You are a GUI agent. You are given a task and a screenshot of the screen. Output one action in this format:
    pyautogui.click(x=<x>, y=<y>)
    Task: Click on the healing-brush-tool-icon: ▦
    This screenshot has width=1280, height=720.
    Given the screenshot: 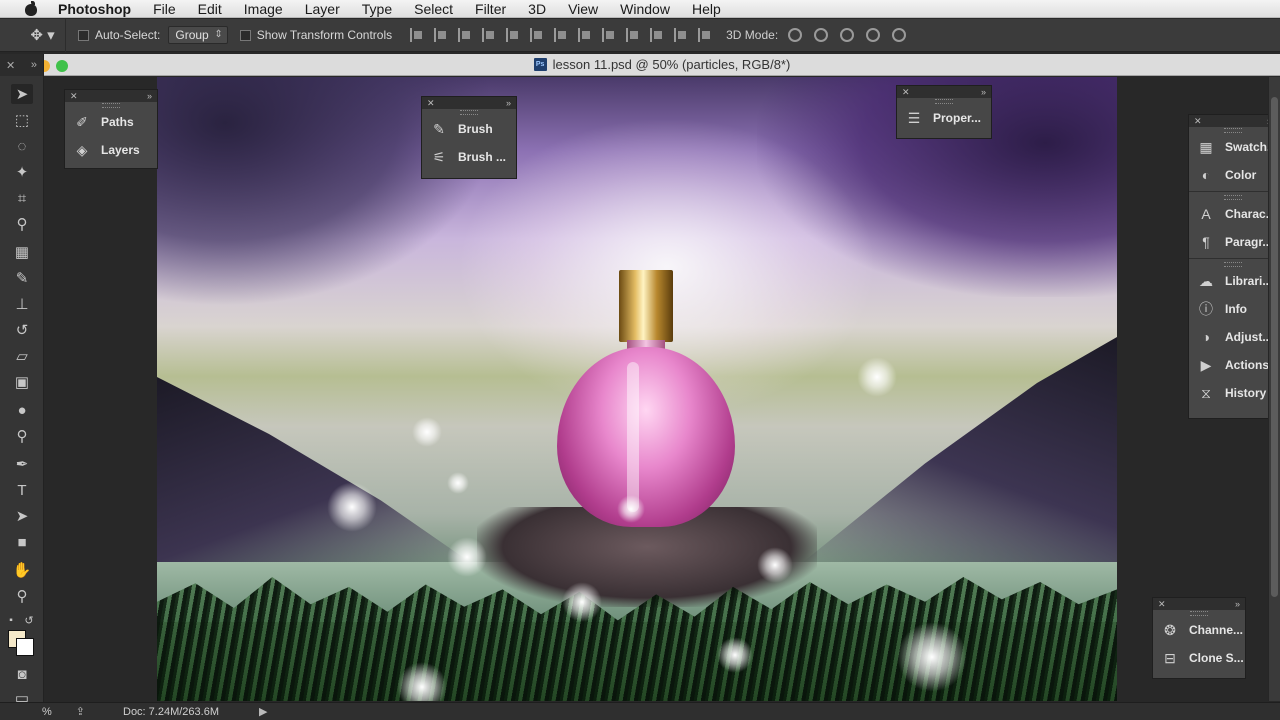 What is the action you would take?
    pyautogui.click(x=22, y=252)
    